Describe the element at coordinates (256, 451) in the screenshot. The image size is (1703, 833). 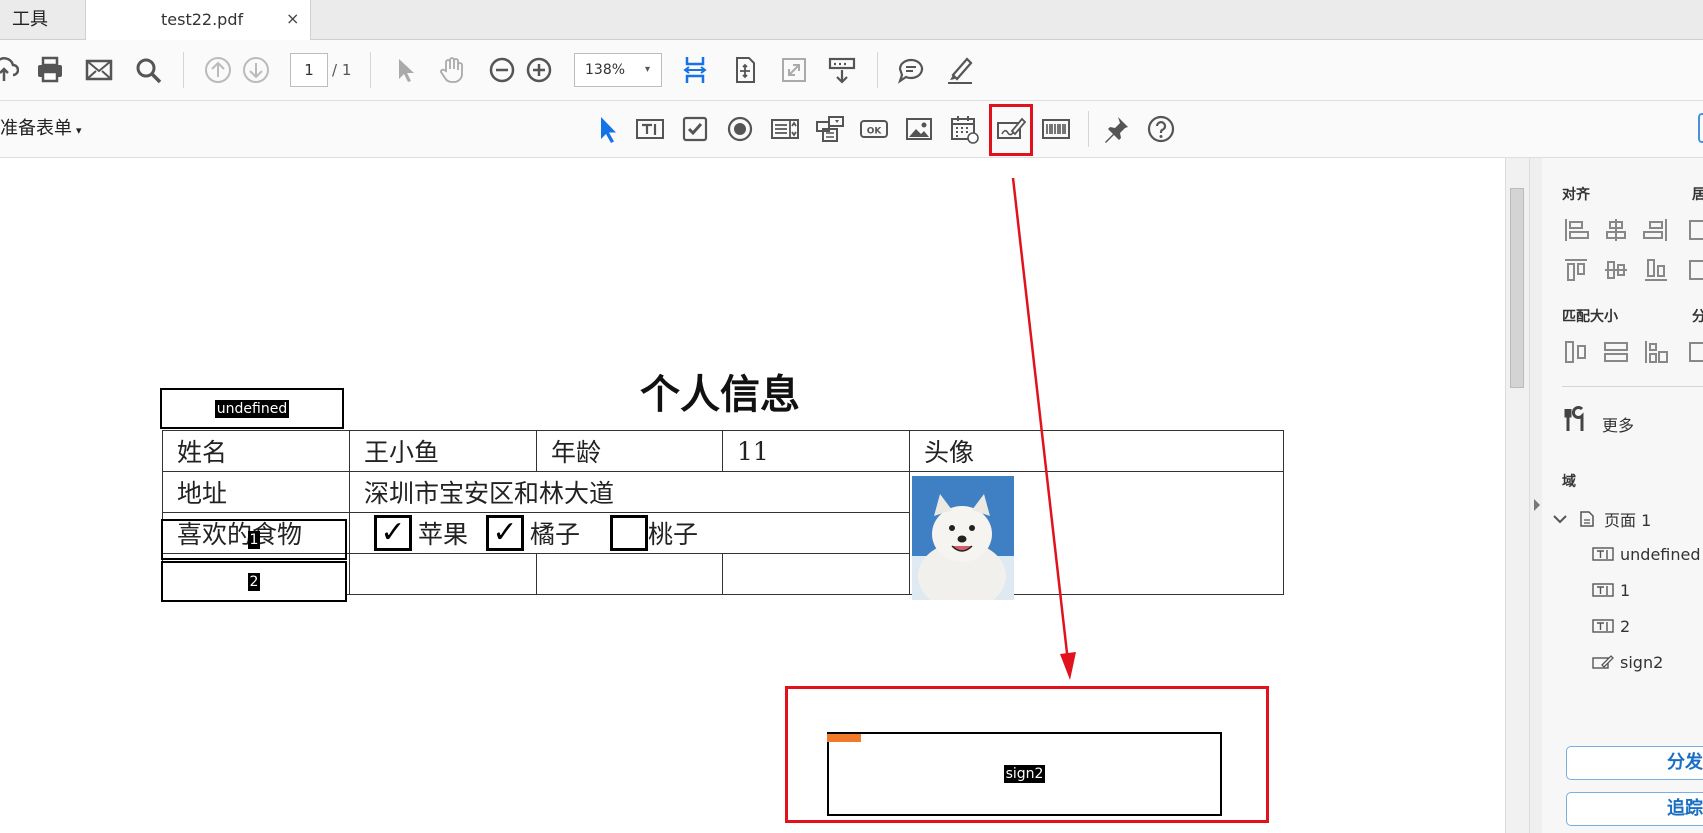
I see `name-label: 姓名` at that location.